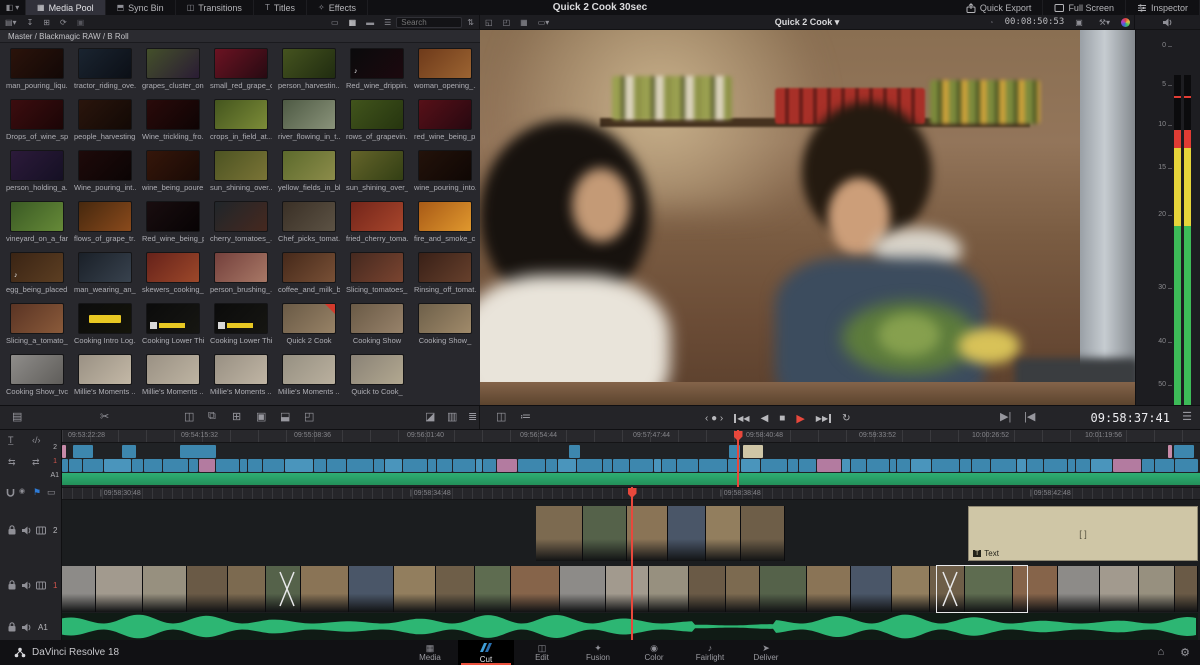 The height and width of the screenshot is (665, 1200). What do you see at coordinates (377, 375) in the screenshot?
I see `media-clip: Quick to Cook_` at bounding box center [377, 375].